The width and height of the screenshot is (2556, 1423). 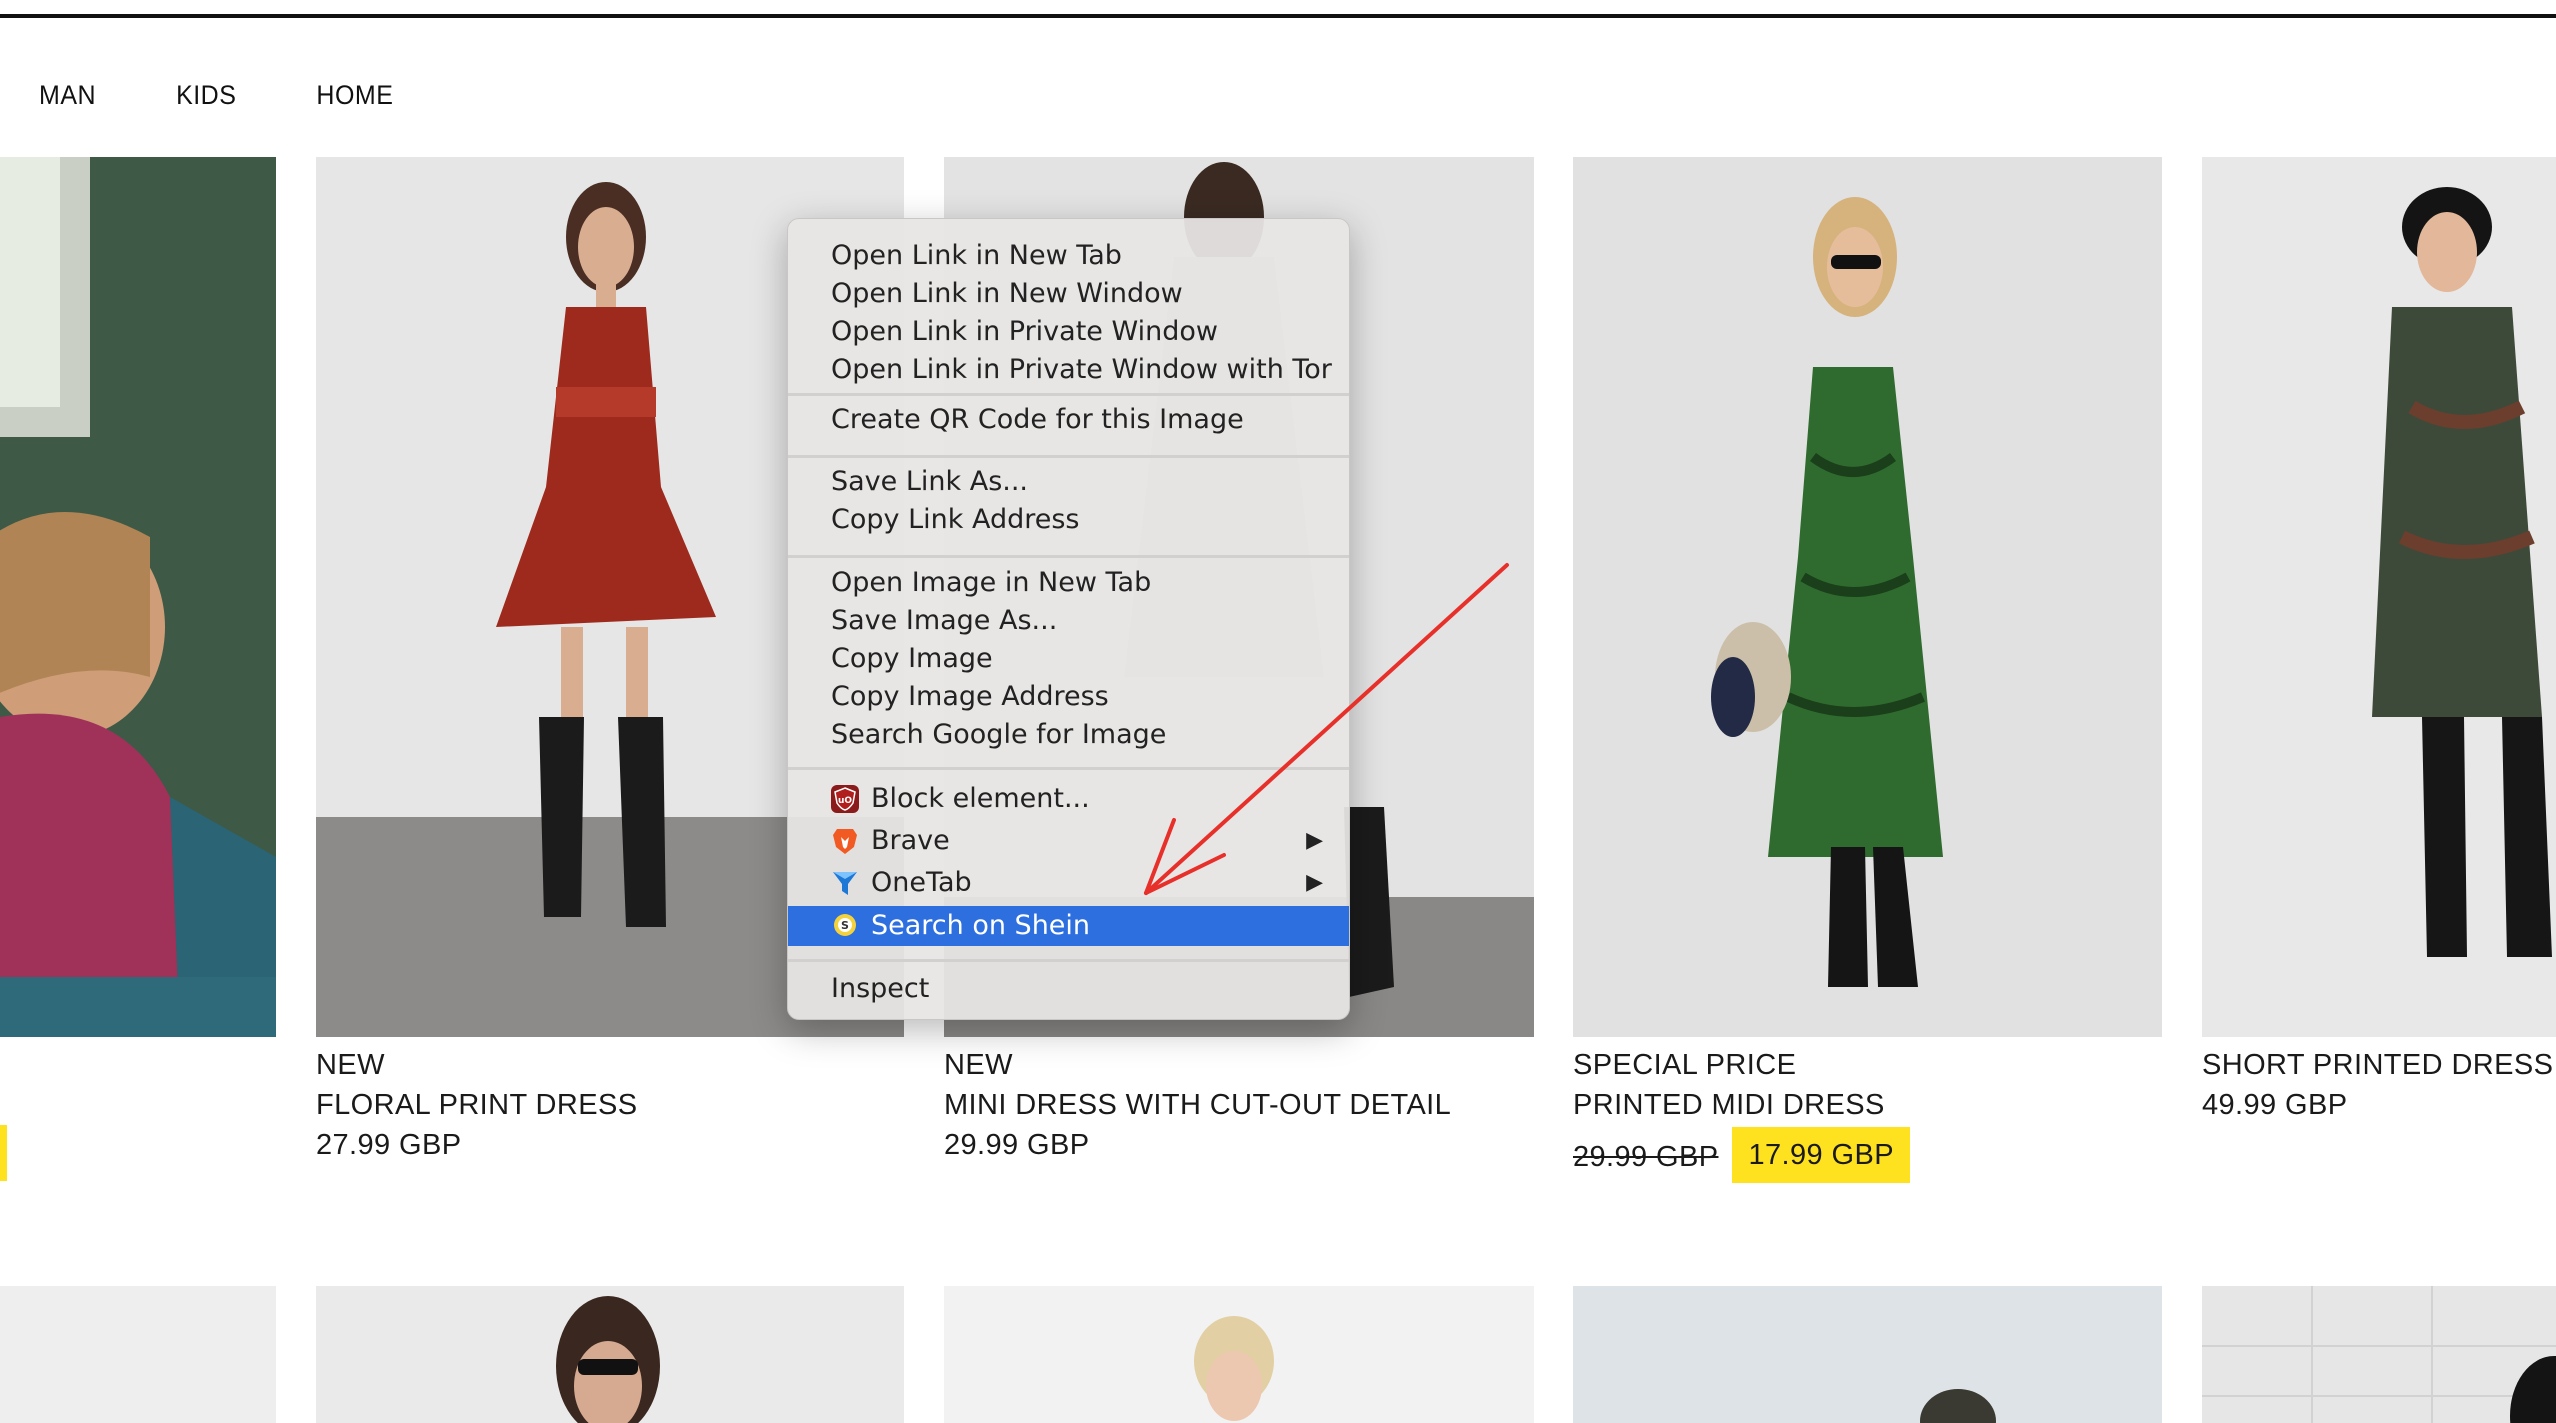 I want to click on product-name: FLORAL PRINT DRESS, so click(x=476, y=1105).